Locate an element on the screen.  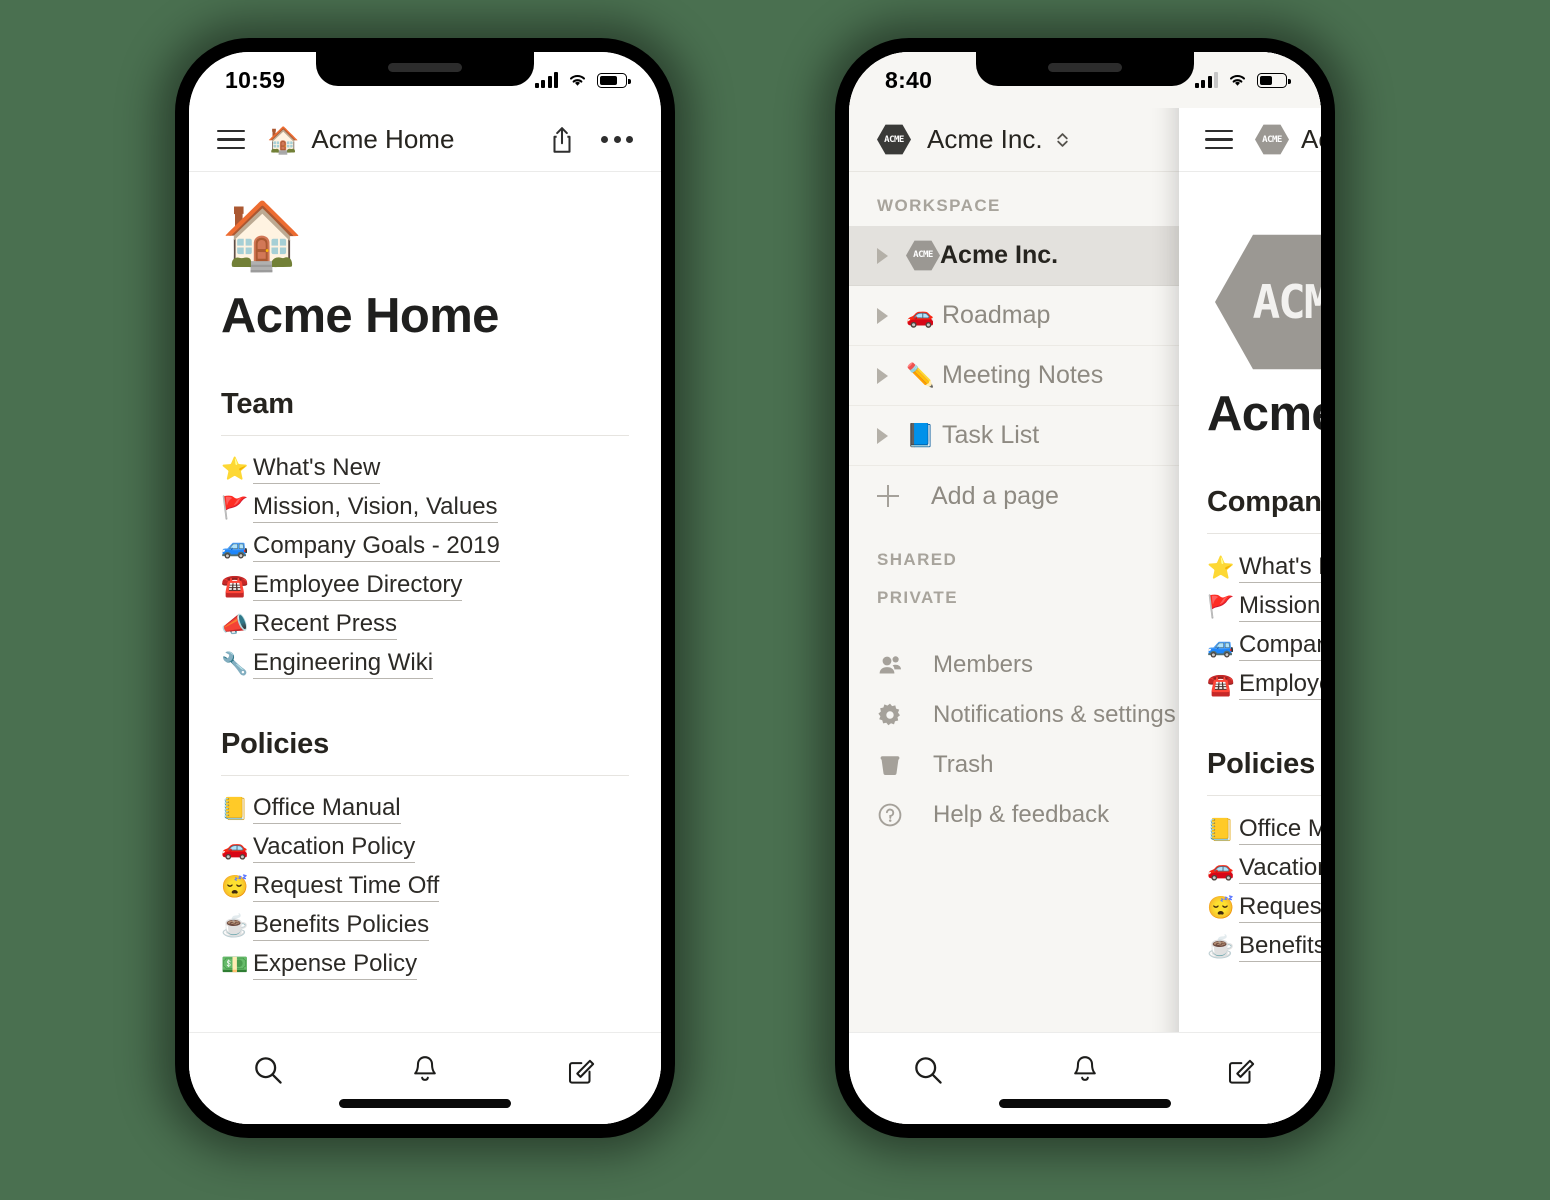
link-label: Company Goals - 2019 is located at coordinates (376, 547).